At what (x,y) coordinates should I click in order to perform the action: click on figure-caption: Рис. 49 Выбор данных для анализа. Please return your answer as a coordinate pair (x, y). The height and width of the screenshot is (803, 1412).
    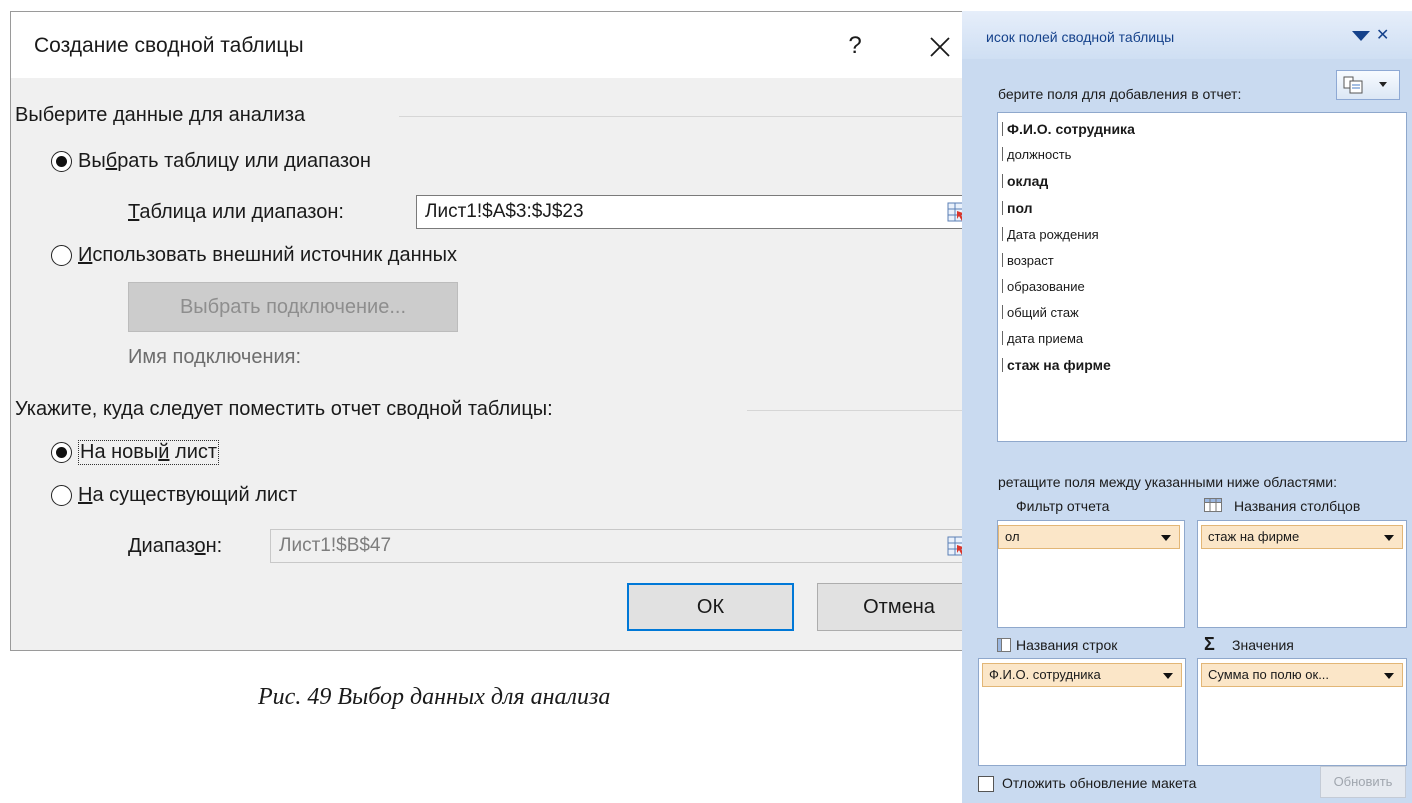
    Looking at the image, I should click on (434, 697).